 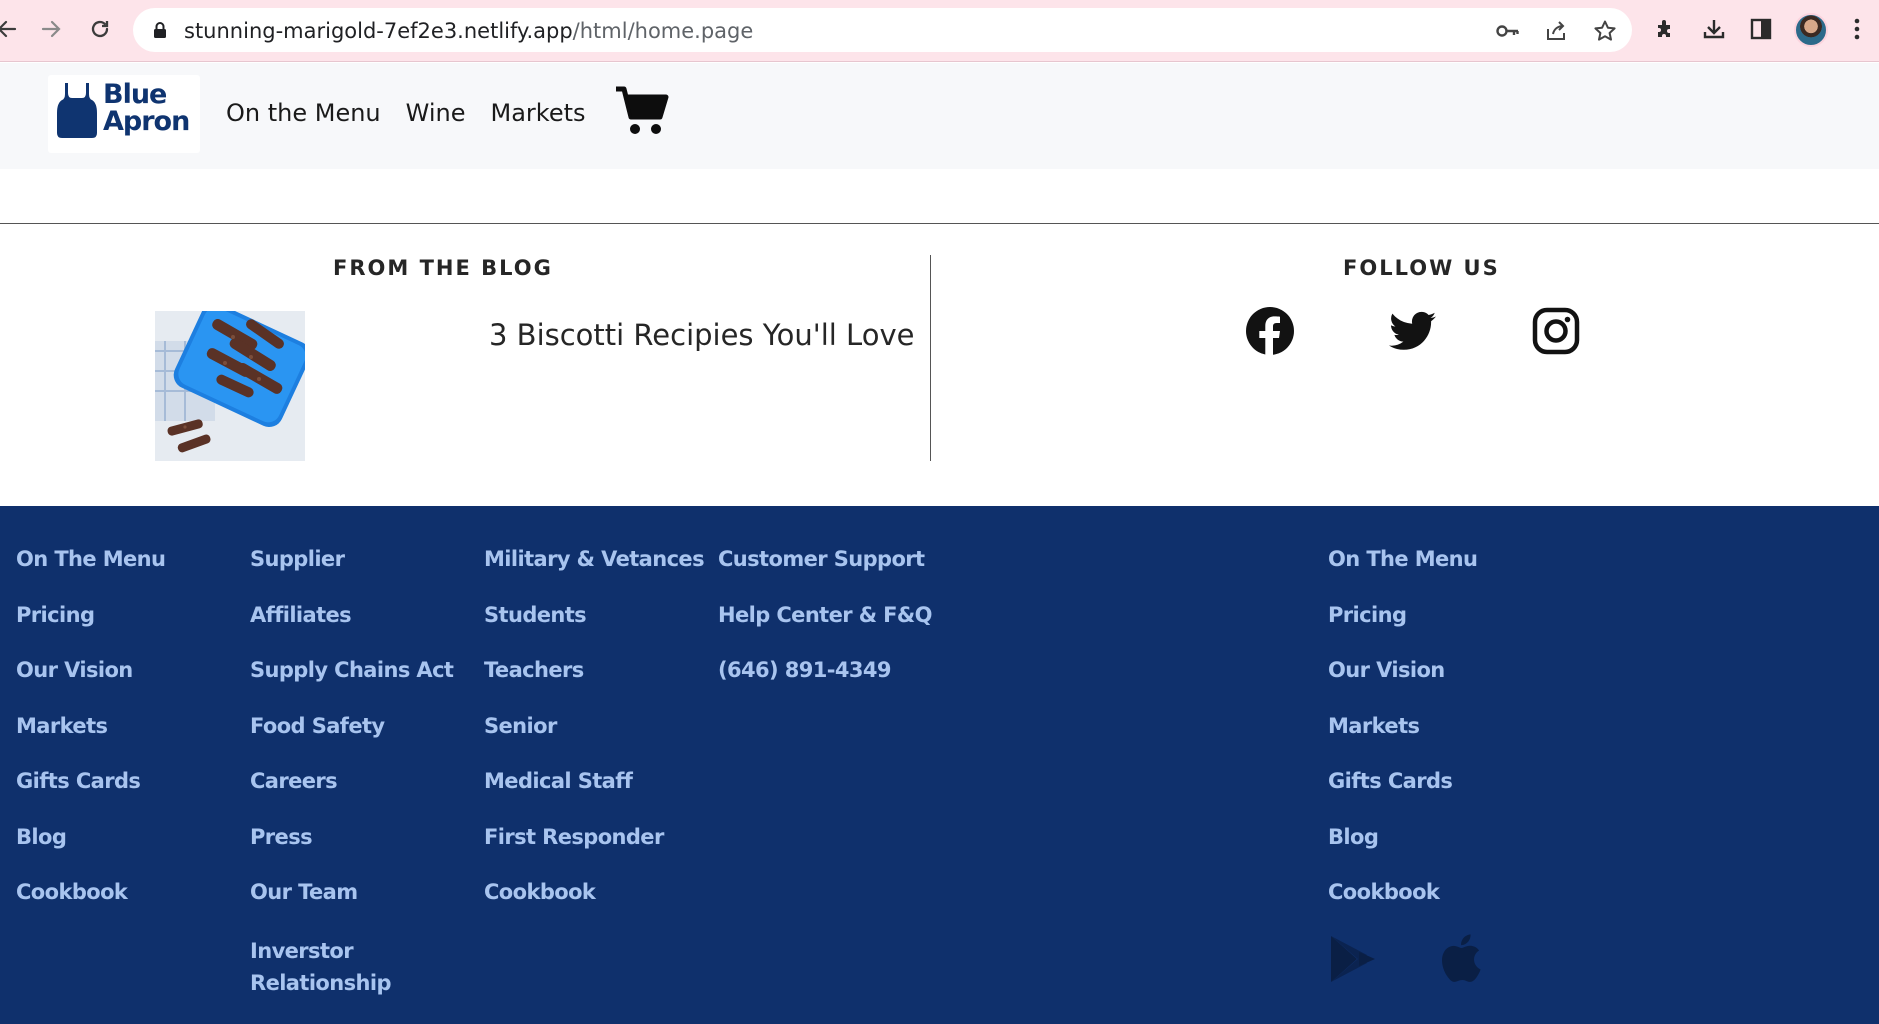 I want to click on nav-wine: Wine, so click(x=436, y=113).